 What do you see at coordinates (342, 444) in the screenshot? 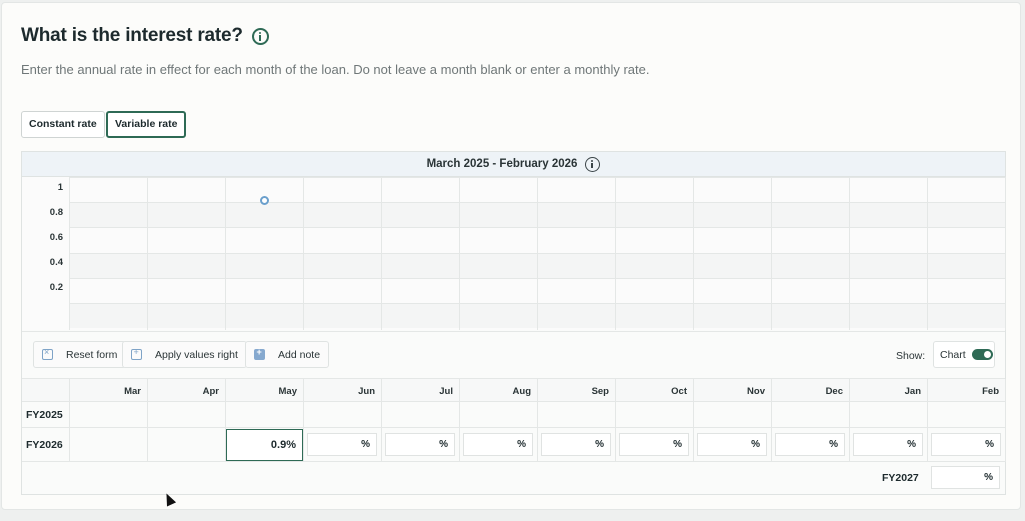
I see `rate-input-fy2026-jun` at bounding box center [342, 444].